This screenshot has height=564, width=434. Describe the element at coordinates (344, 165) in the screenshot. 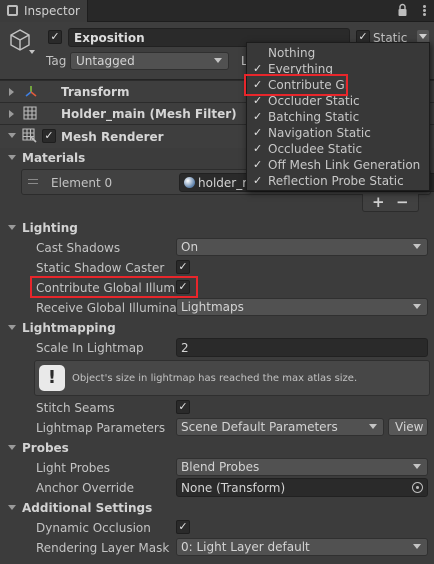

I see `menu-item-label: Off Mesh Link Generation` at that location.